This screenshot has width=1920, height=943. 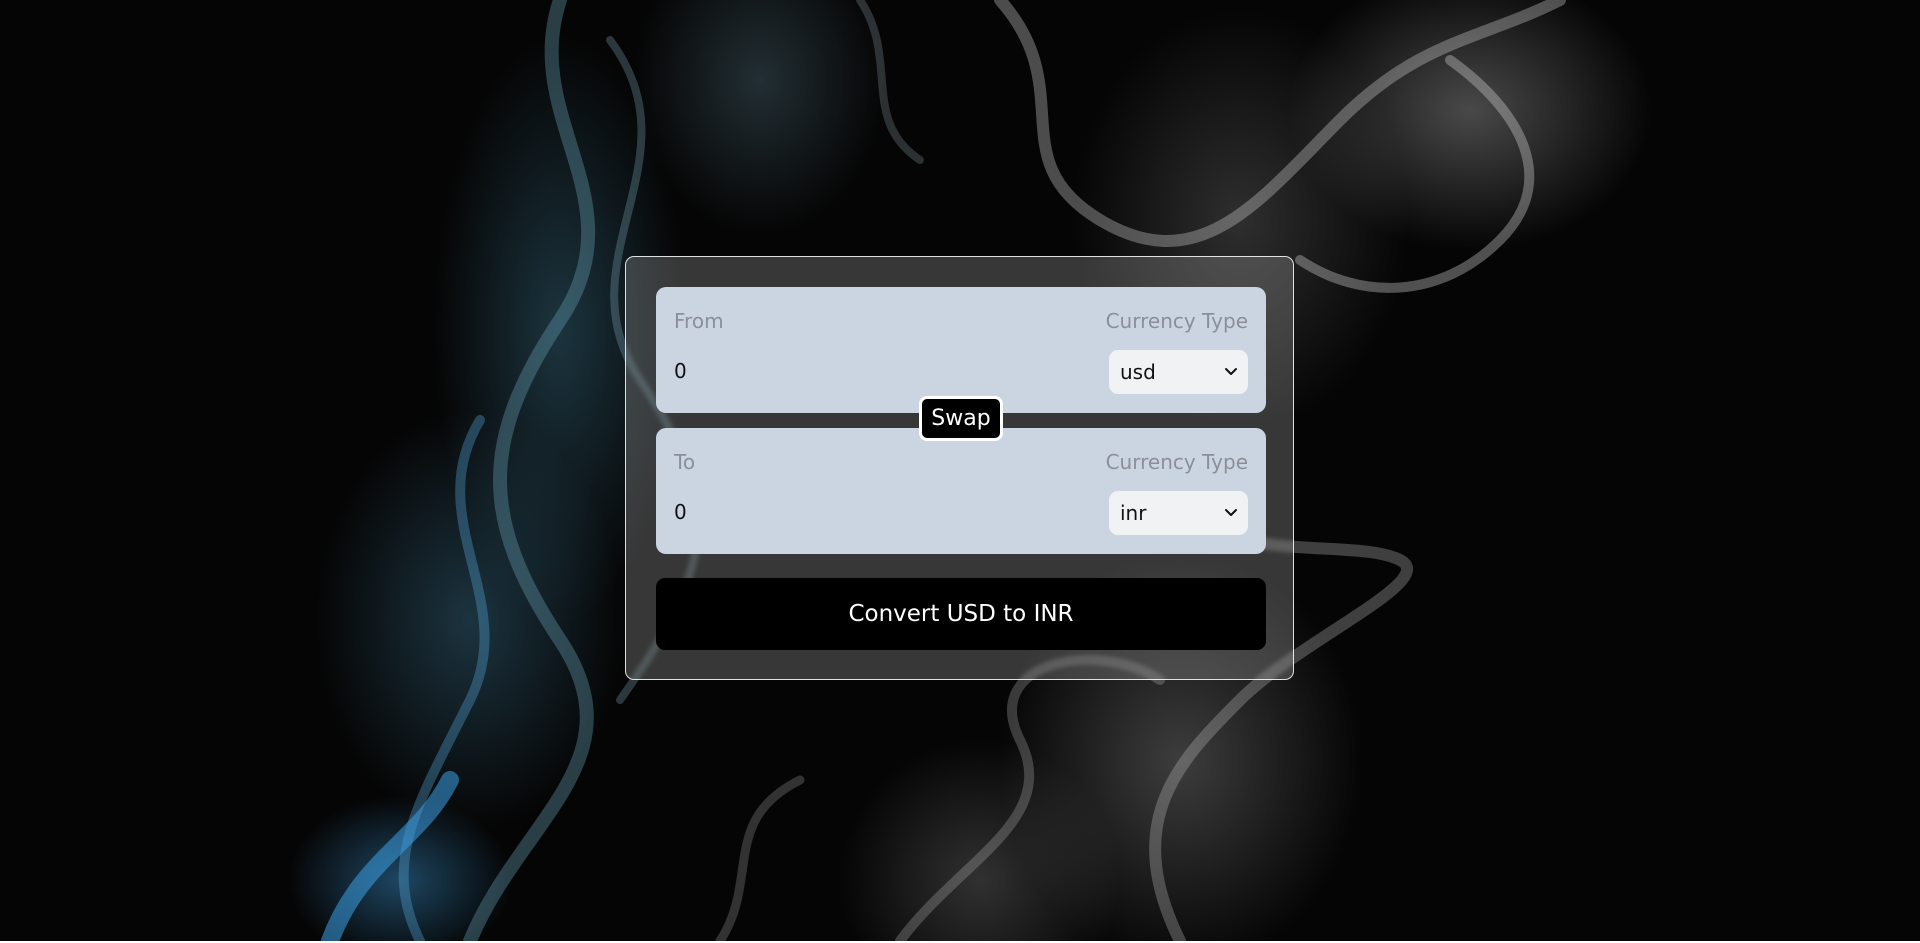 I want to click on to-currency-type-label: Currency Type, so click(x=1176, y=462).